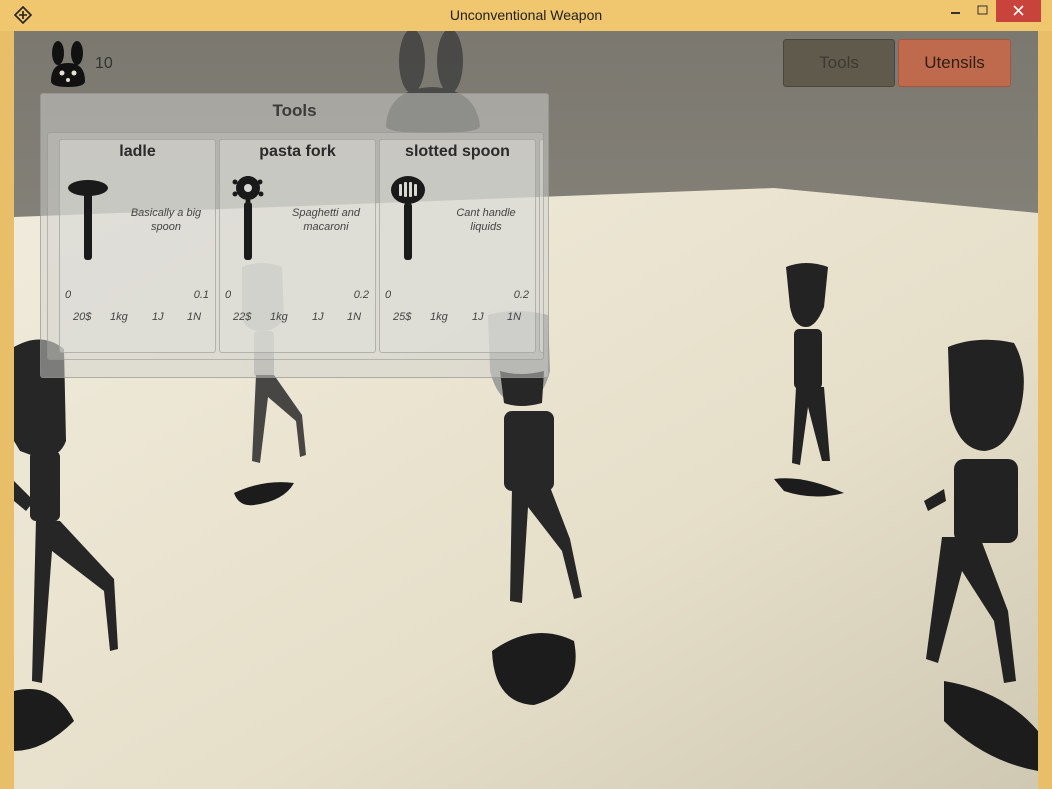 The height and width of the screenshot is (789, 1052). What do you see at coordinates (68, 64) in the screenshot?
I see `bunny-head-icon` at bounding box center [68, 64].